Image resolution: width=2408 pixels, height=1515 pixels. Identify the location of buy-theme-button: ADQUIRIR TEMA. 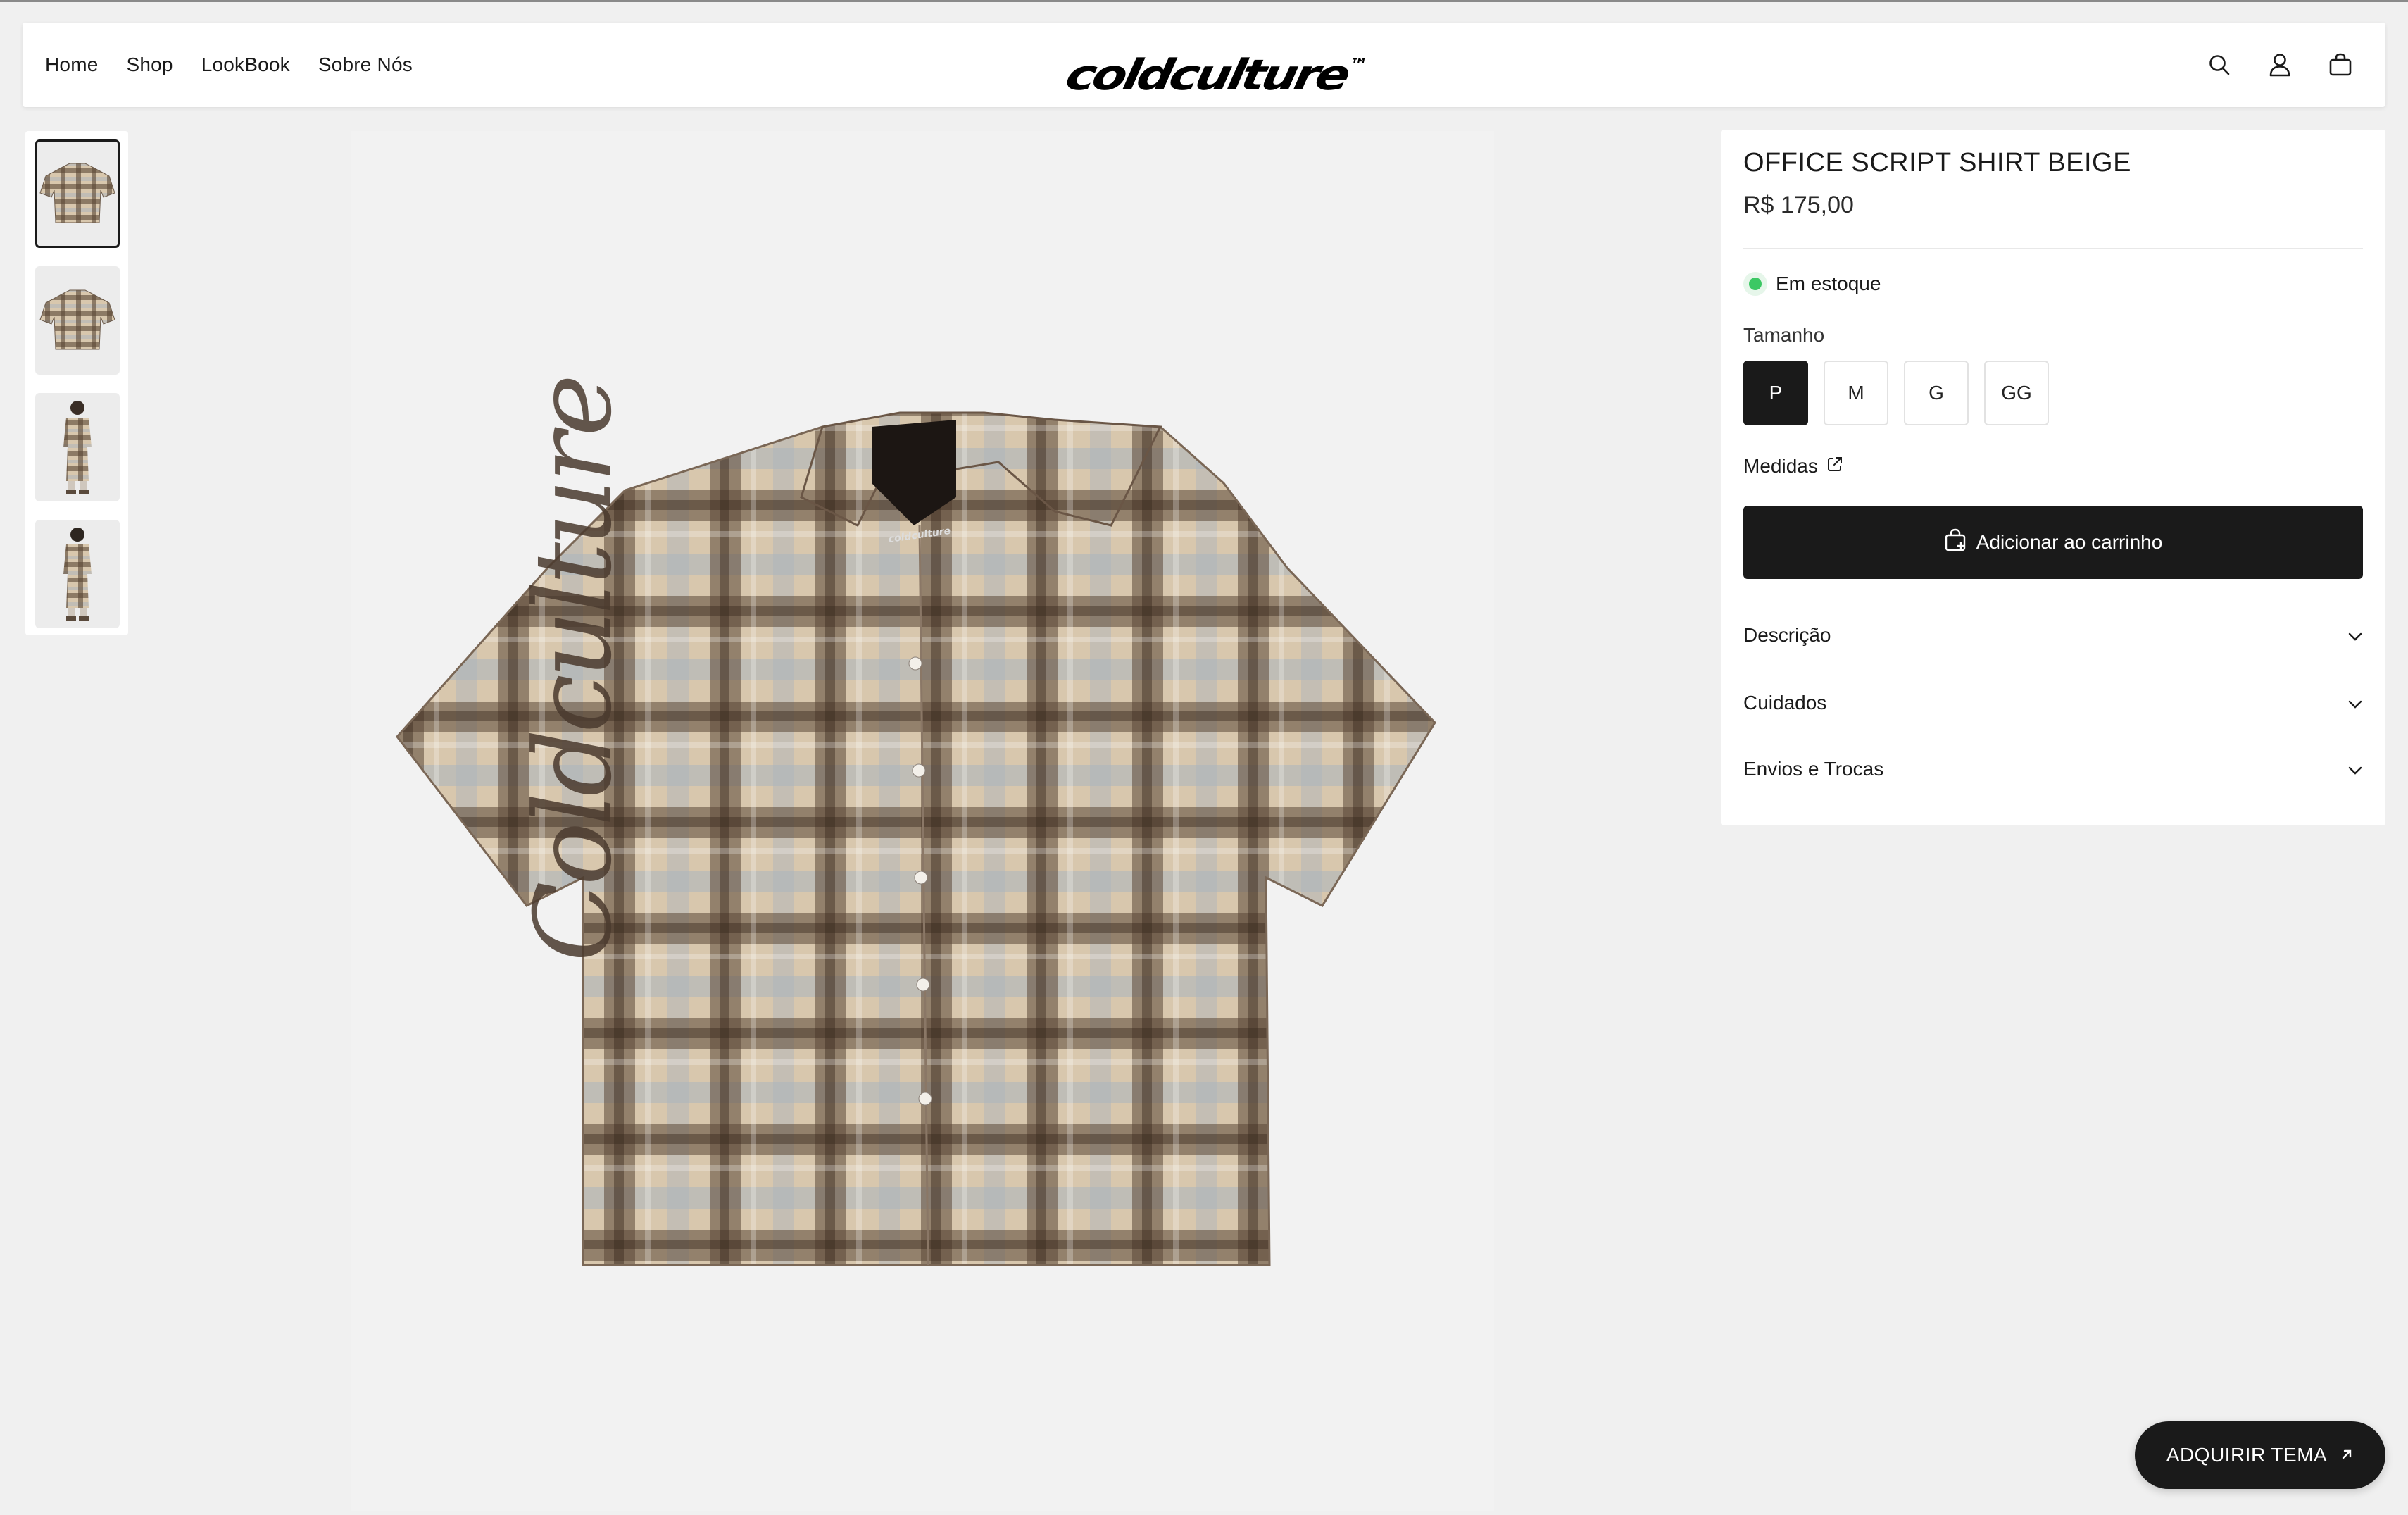
(2260, 1455).